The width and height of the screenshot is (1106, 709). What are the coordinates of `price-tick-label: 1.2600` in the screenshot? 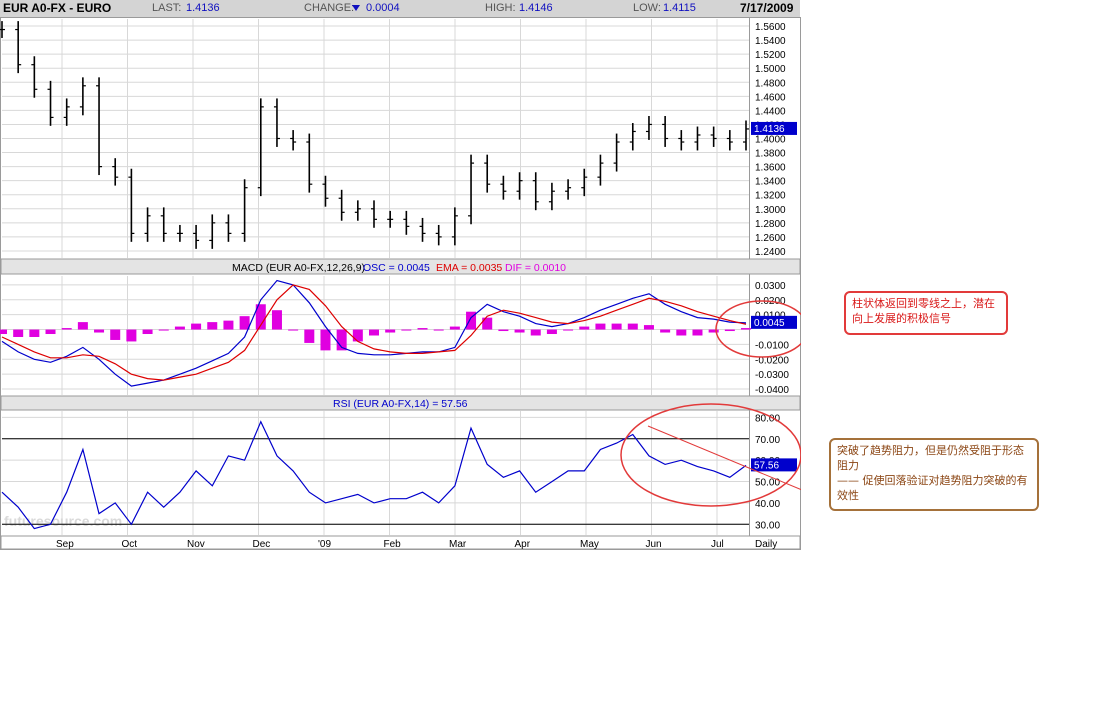 It's located at (770, 238).